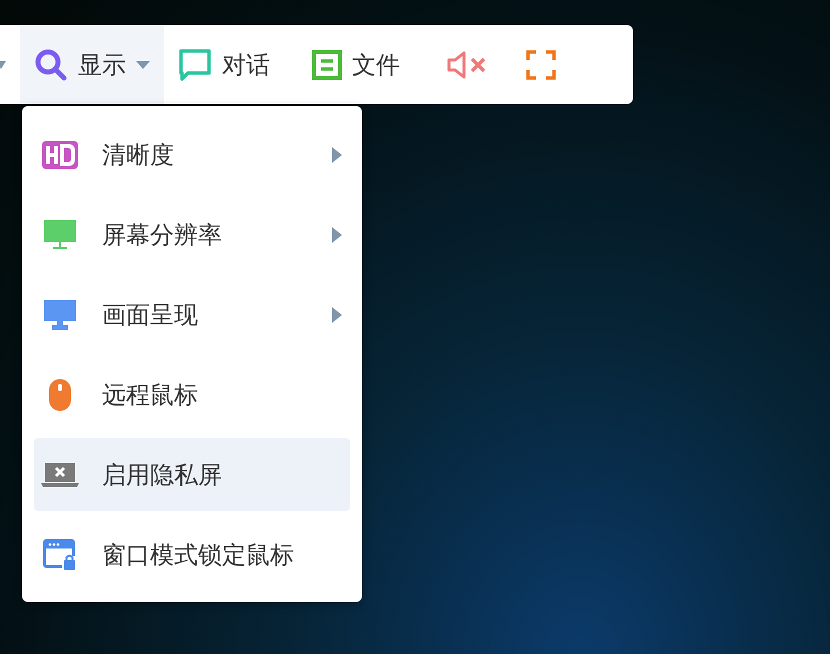 Image resolution: width=830 pixels, height=654 pixels. I want to click on mouse-icon, so click(60, 394).